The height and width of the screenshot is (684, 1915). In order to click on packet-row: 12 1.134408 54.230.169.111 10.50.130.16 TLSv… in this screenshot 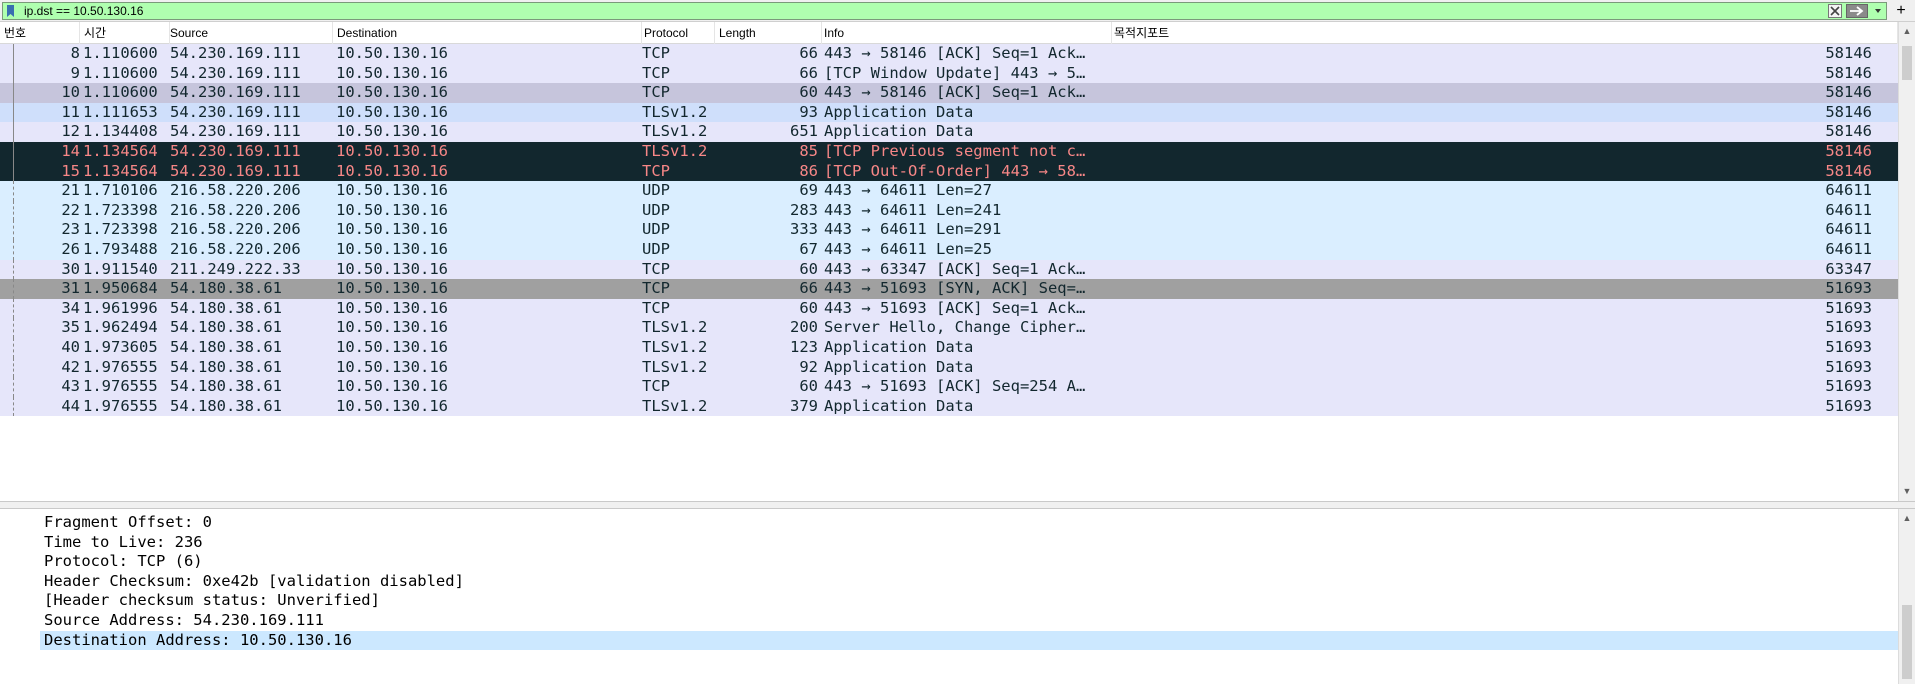, I will do `click(949, 132)`.